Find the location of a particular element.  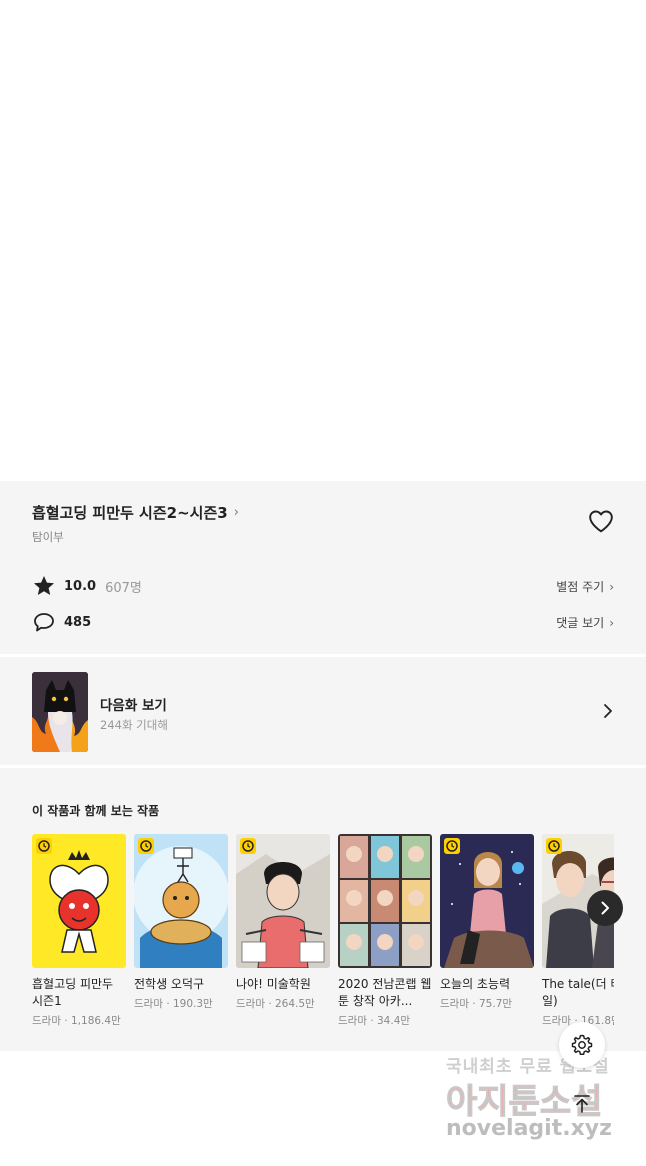

series-title-link: 흡혈고딩 피만두 시즌2~시즌3 › is located at coordinates (135, 512).